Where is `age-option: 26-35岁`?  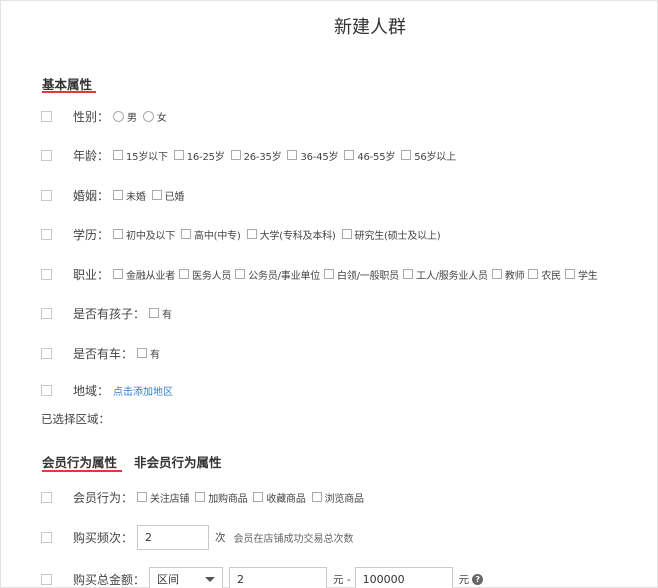 age-option: 26-35岁 is located at coordinates (256, 155).